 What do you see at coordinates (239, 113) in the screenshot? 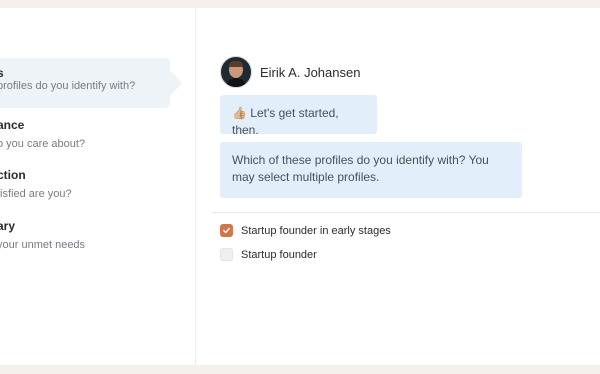
I see `thumbs-up-icon: 👍🏼` at bounding box center [239, 113].